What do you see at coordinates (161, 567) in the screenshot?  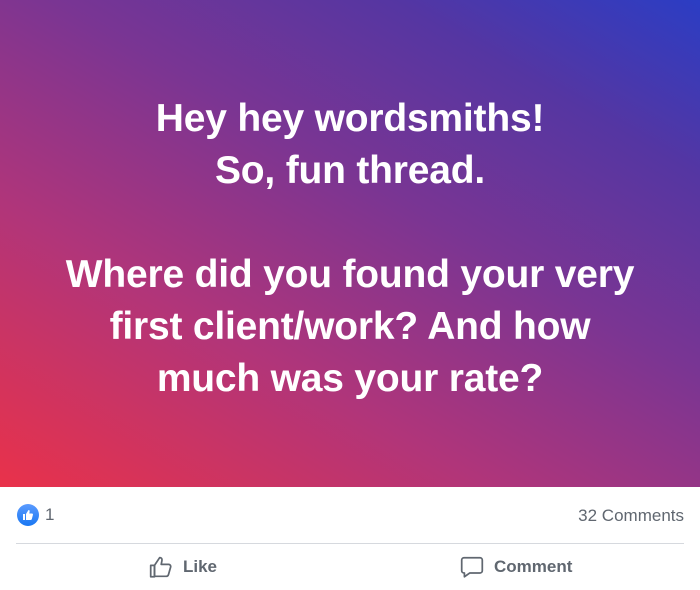 I see `thumbs-up-outline-icon` at bounding box center [161, 567].